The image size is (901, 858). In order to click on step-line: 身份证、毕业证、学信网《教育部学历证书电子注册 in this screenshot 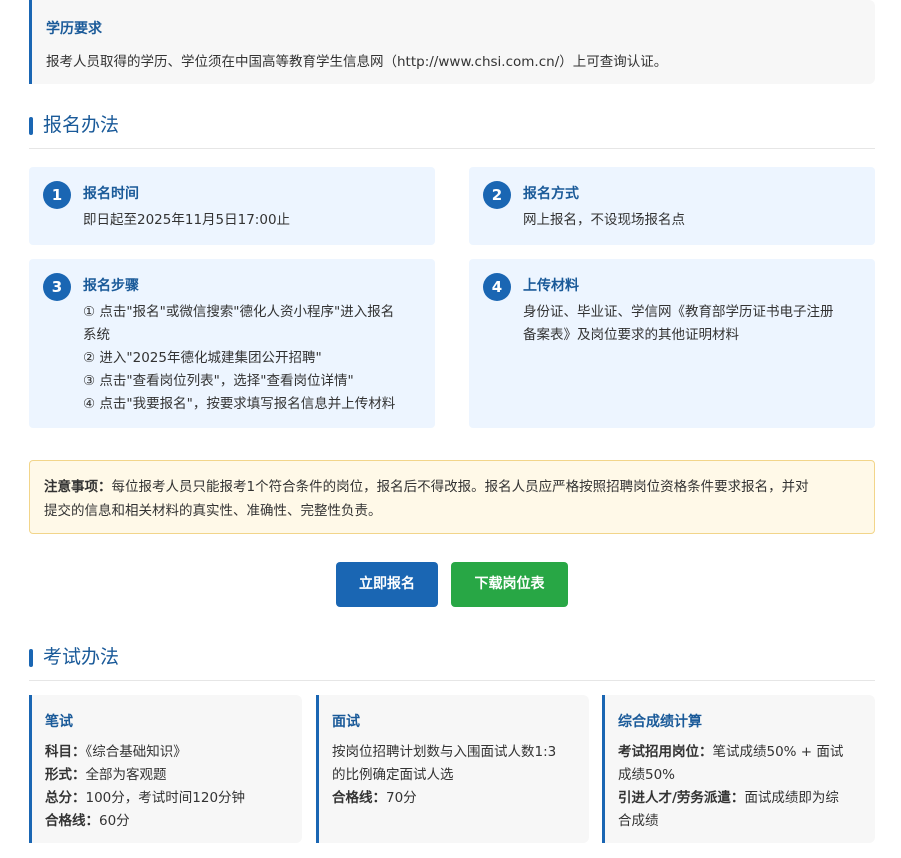, I will do `click(678, 312)`.